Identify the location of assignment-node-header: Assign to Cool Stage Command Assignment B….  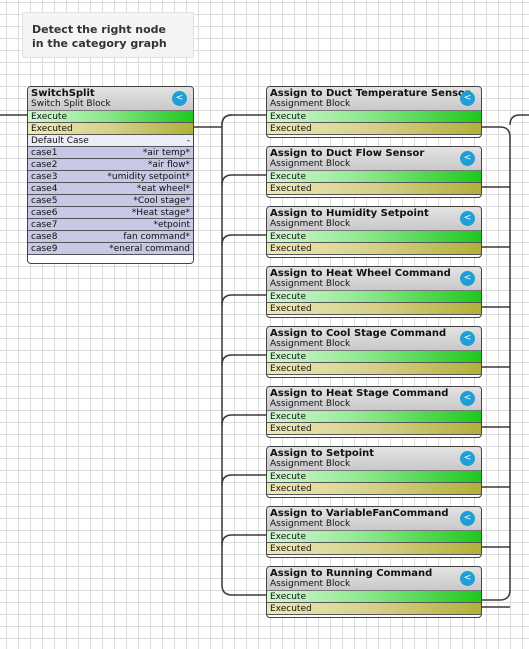
(374, 339).